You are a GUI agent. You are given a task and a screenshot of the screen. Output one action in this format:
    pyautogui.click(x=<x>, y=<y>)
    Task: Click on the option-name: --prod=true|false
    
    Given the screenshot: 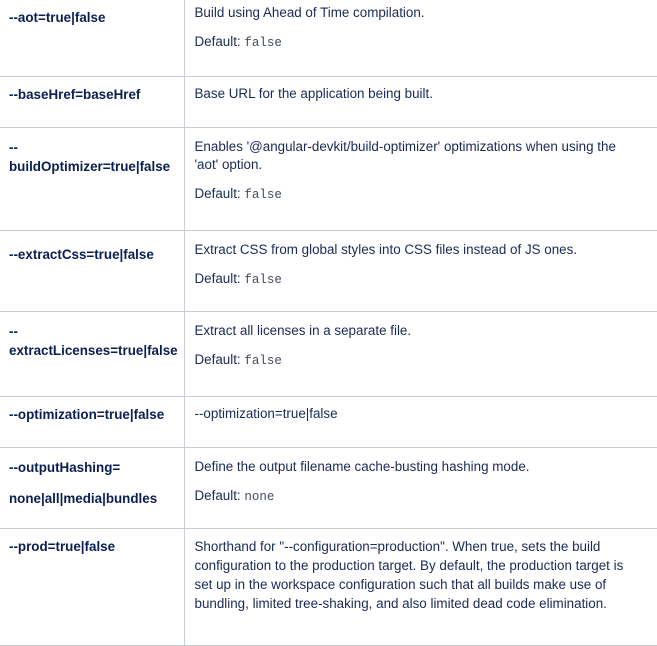 What is the action you would take?
    pyautogui.click(x=62, y=546)
    